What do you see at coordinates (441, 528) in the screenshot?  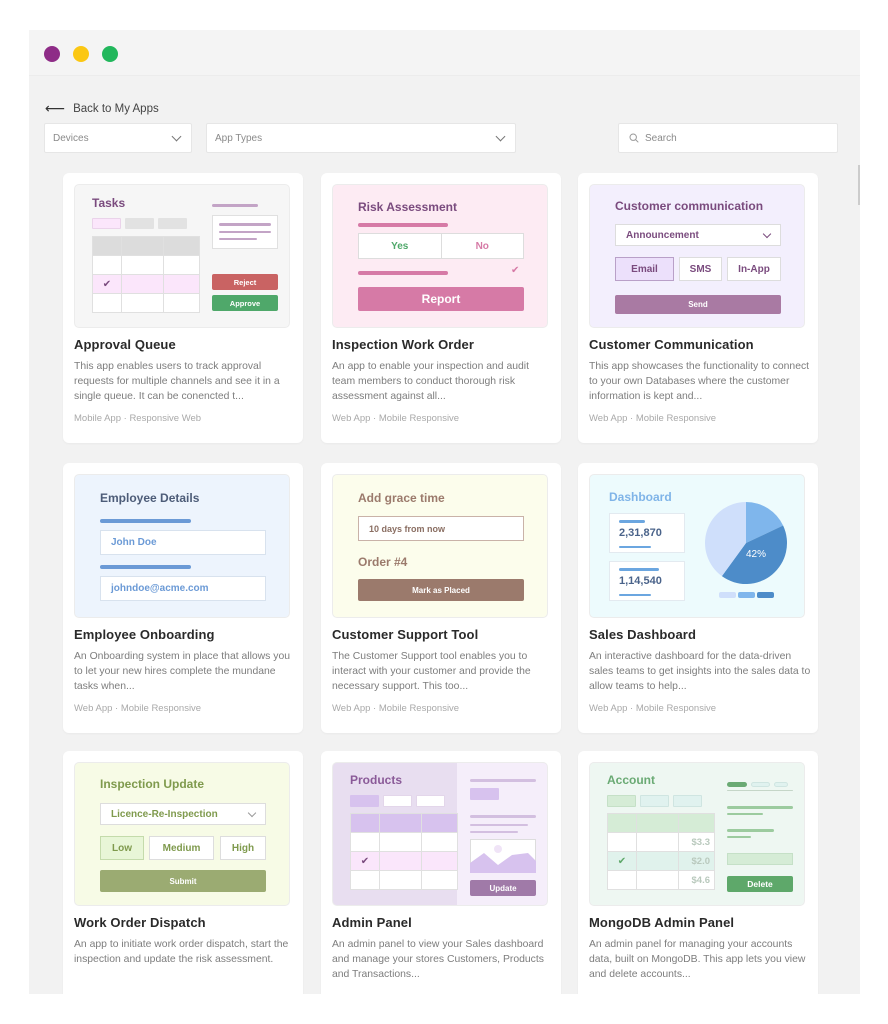 I see `preview-grace-input: 10 days from now` at bounding box center [441, 528].